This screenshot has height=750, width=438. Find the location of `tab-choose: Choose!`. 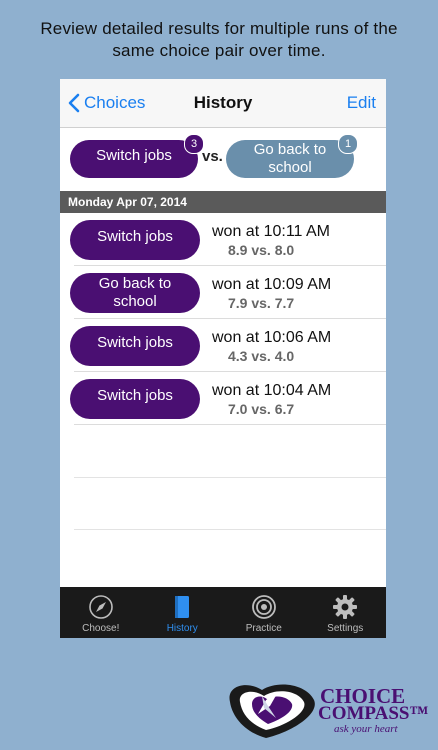

tab-choose: Choose! is located at coordinates (101, 612).